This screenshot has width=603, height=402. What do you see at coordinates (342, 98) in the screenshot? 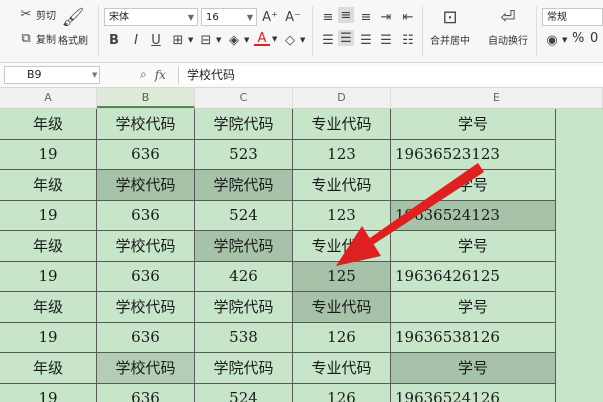
I see `column-header-d: D` at bounding box center [342, 98].